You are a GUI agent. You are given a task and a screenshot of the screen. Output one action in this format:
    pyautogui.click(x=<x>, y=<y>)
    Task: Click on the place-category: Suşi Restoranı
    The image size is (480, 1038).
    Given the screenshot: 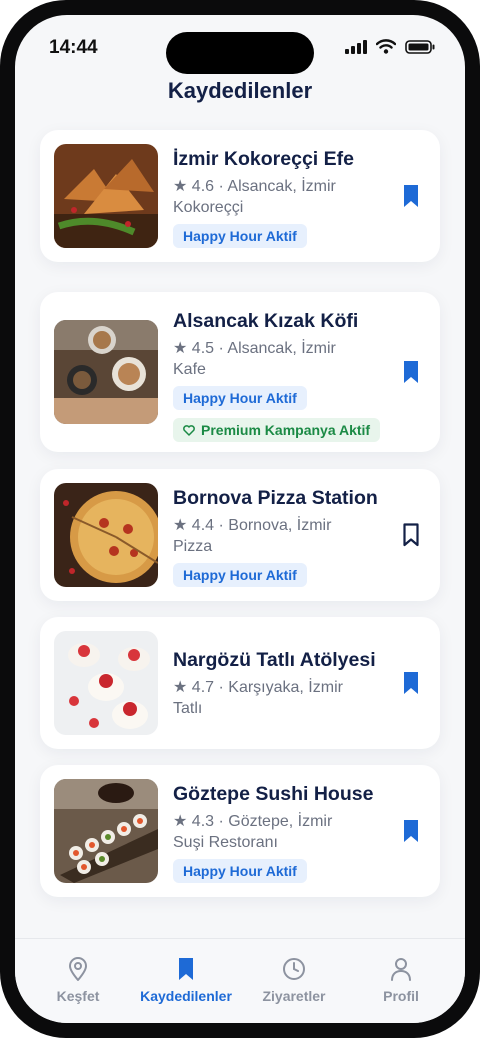 What is the action you would take?
    pyautogui.click(x=225, y=842)
    